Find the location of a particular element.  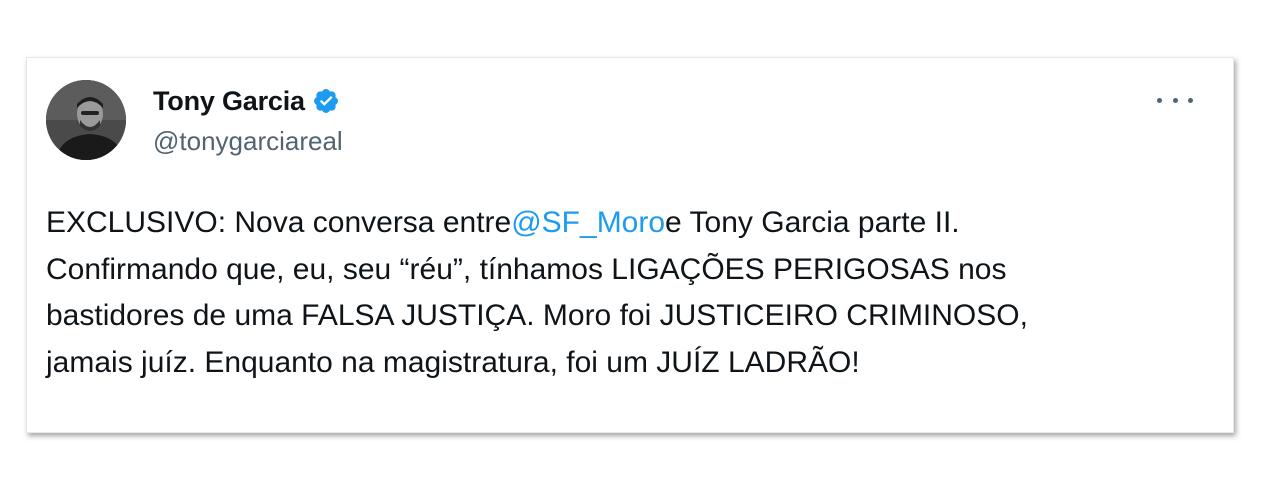

author-name-row: Tony Garcia is located at coordinates (246, 101).